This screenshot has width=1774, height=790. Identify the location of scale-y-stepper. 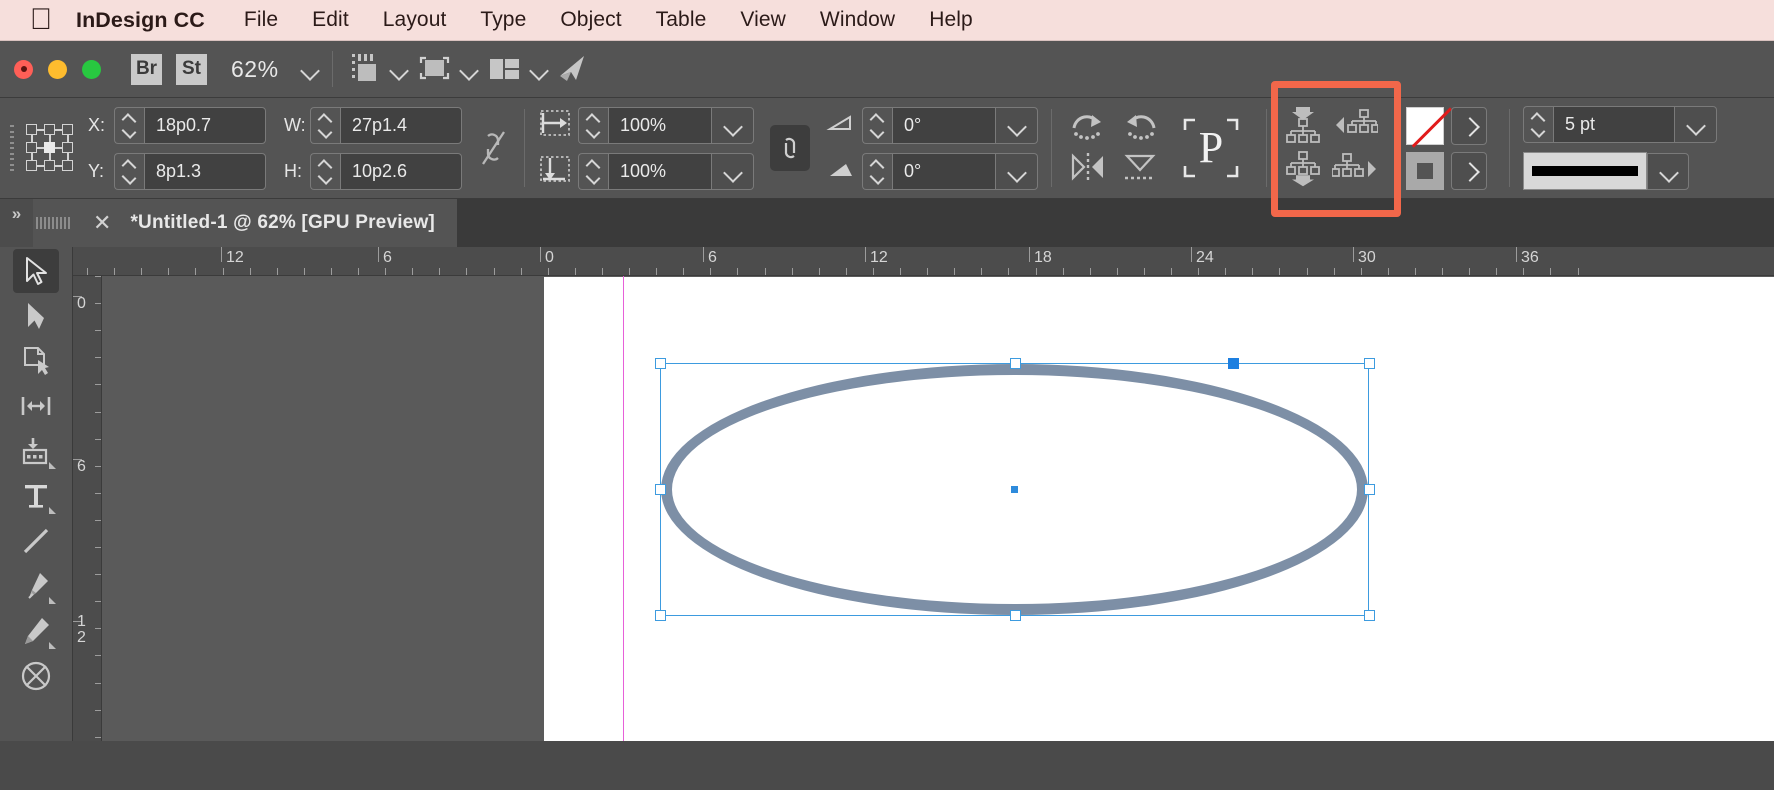
(593, 171).